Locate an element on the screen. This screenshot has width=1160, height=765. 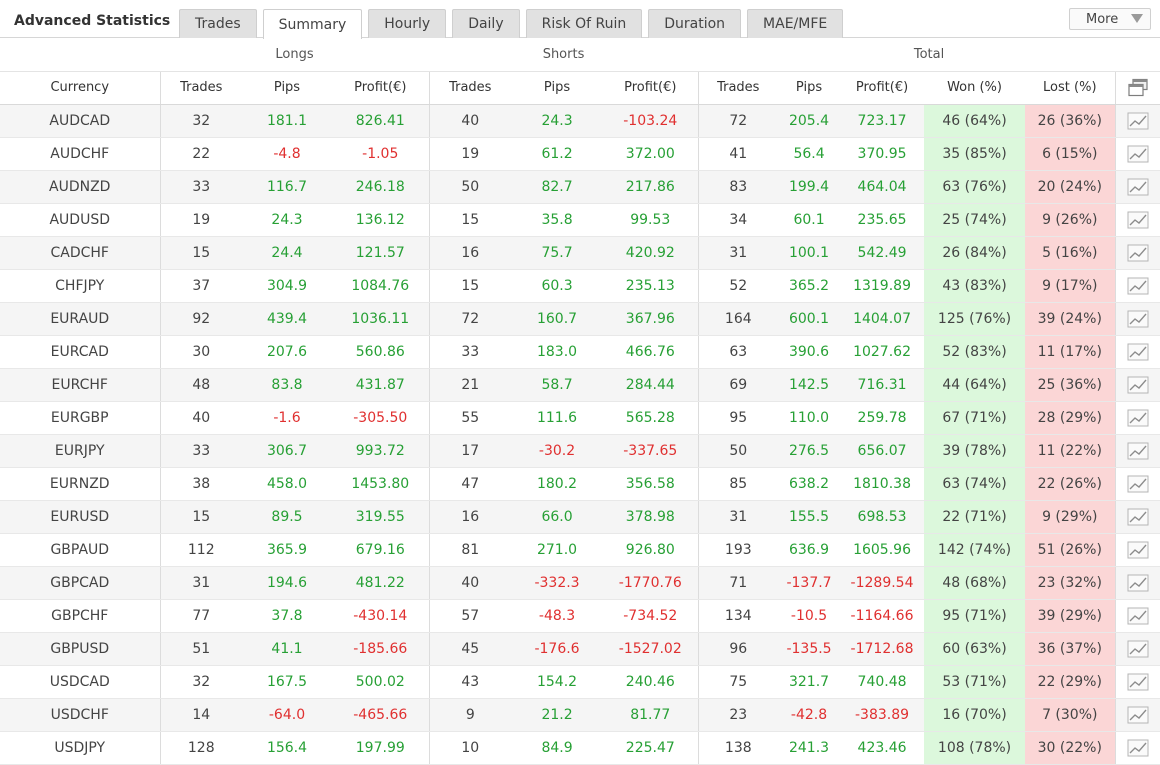
tab-summary: Summary is located at coordinates (312, 24).